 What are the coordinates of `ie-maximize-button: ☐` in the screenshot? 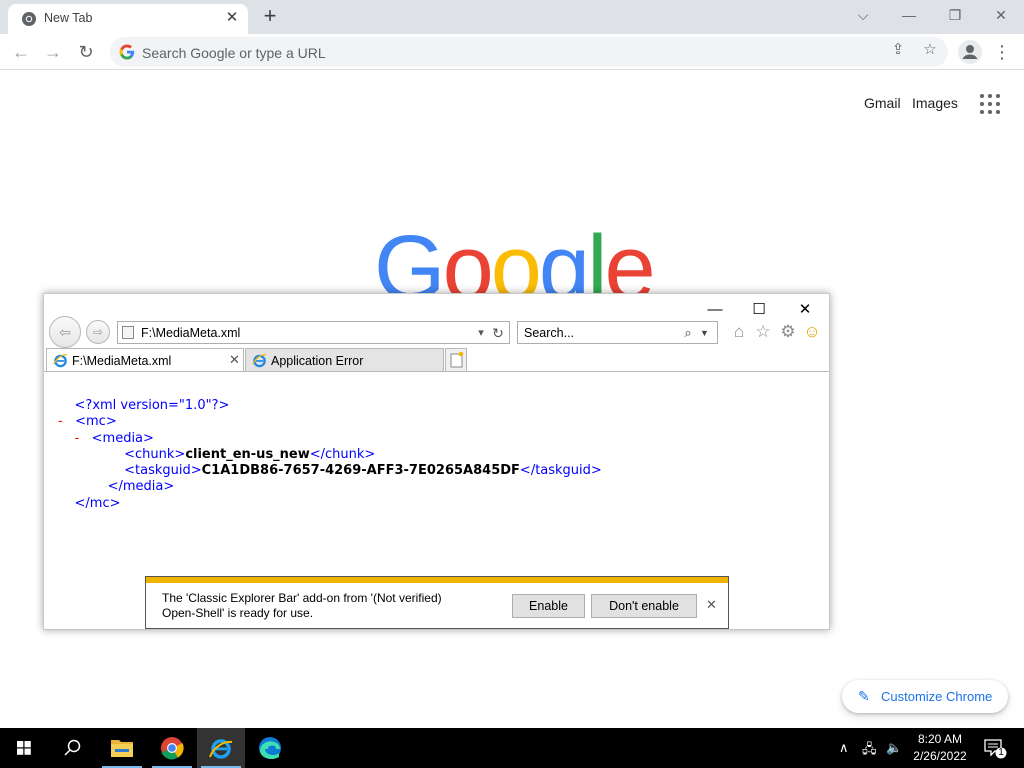 It's located at (759, 310).